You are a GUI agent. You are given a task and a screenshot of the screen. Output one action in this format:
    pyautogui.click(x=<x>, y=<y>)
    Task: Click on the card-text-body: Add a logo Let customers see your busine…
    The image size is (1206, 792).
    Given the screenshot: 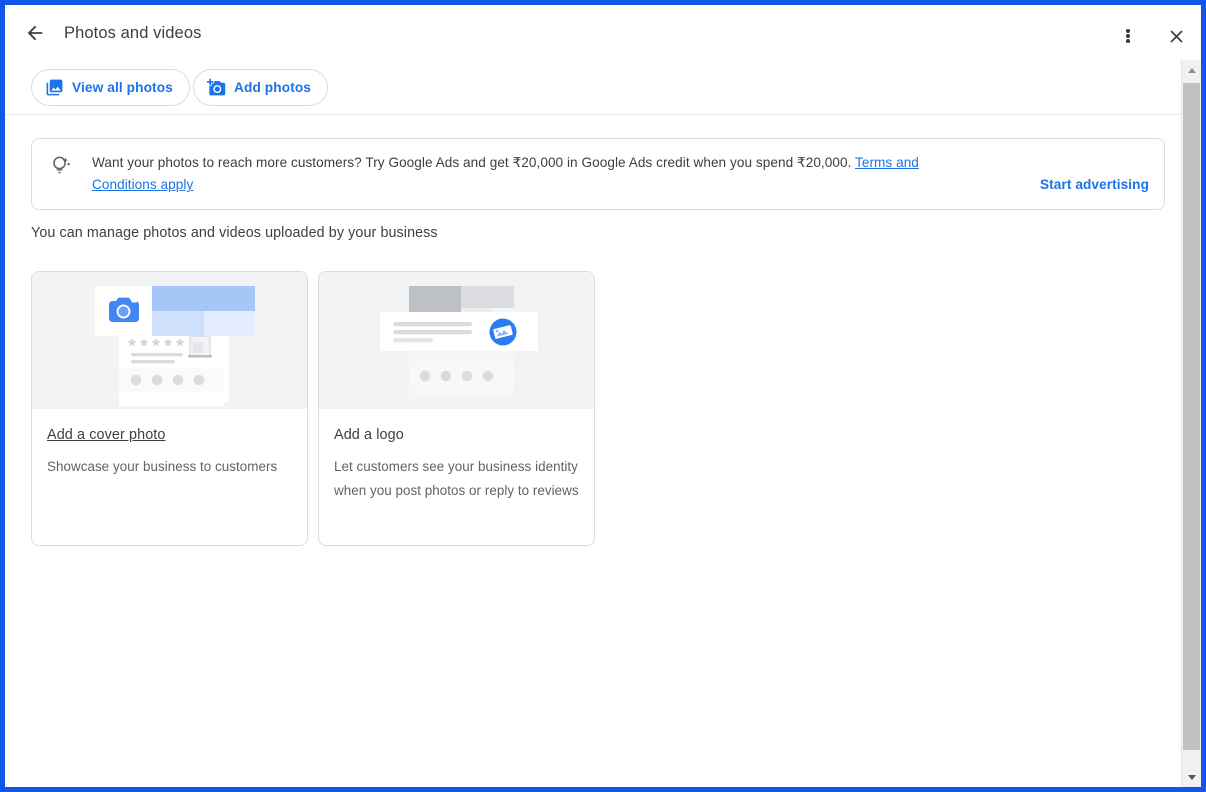 What is the action you would take?
    pyautogui.click(x=456, y=455)
    